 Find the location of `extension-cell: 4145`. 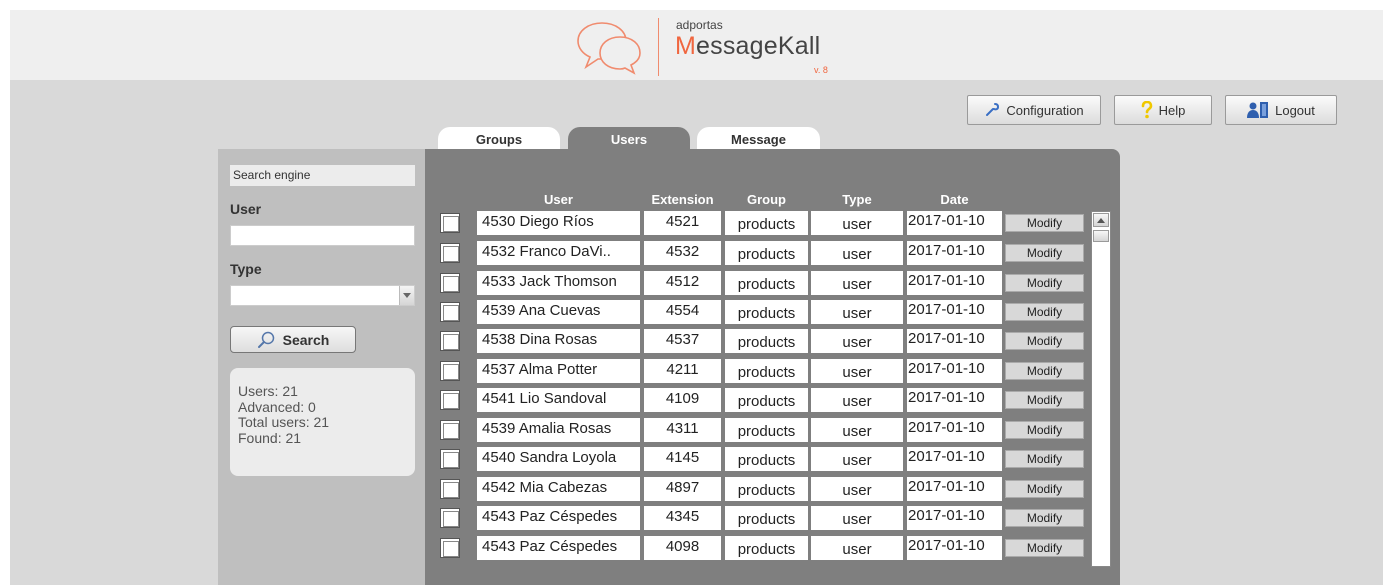

extension-cell: 4145 is located at coordinates (682, 459).